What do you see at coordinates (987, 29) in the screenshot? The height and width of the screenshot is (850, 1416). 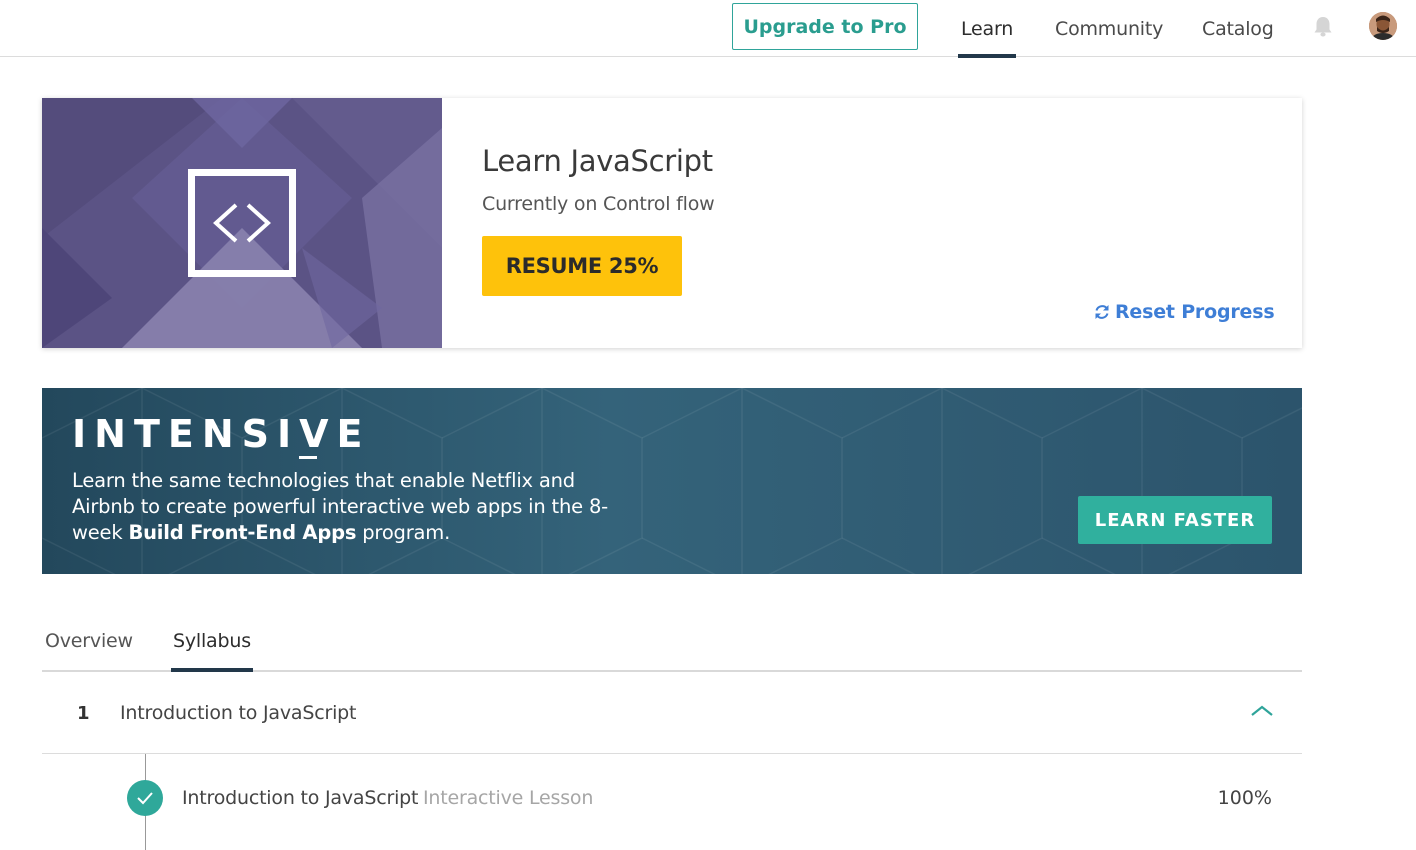 I see `nav-learn: Learn` at bounding box center [987, 29].